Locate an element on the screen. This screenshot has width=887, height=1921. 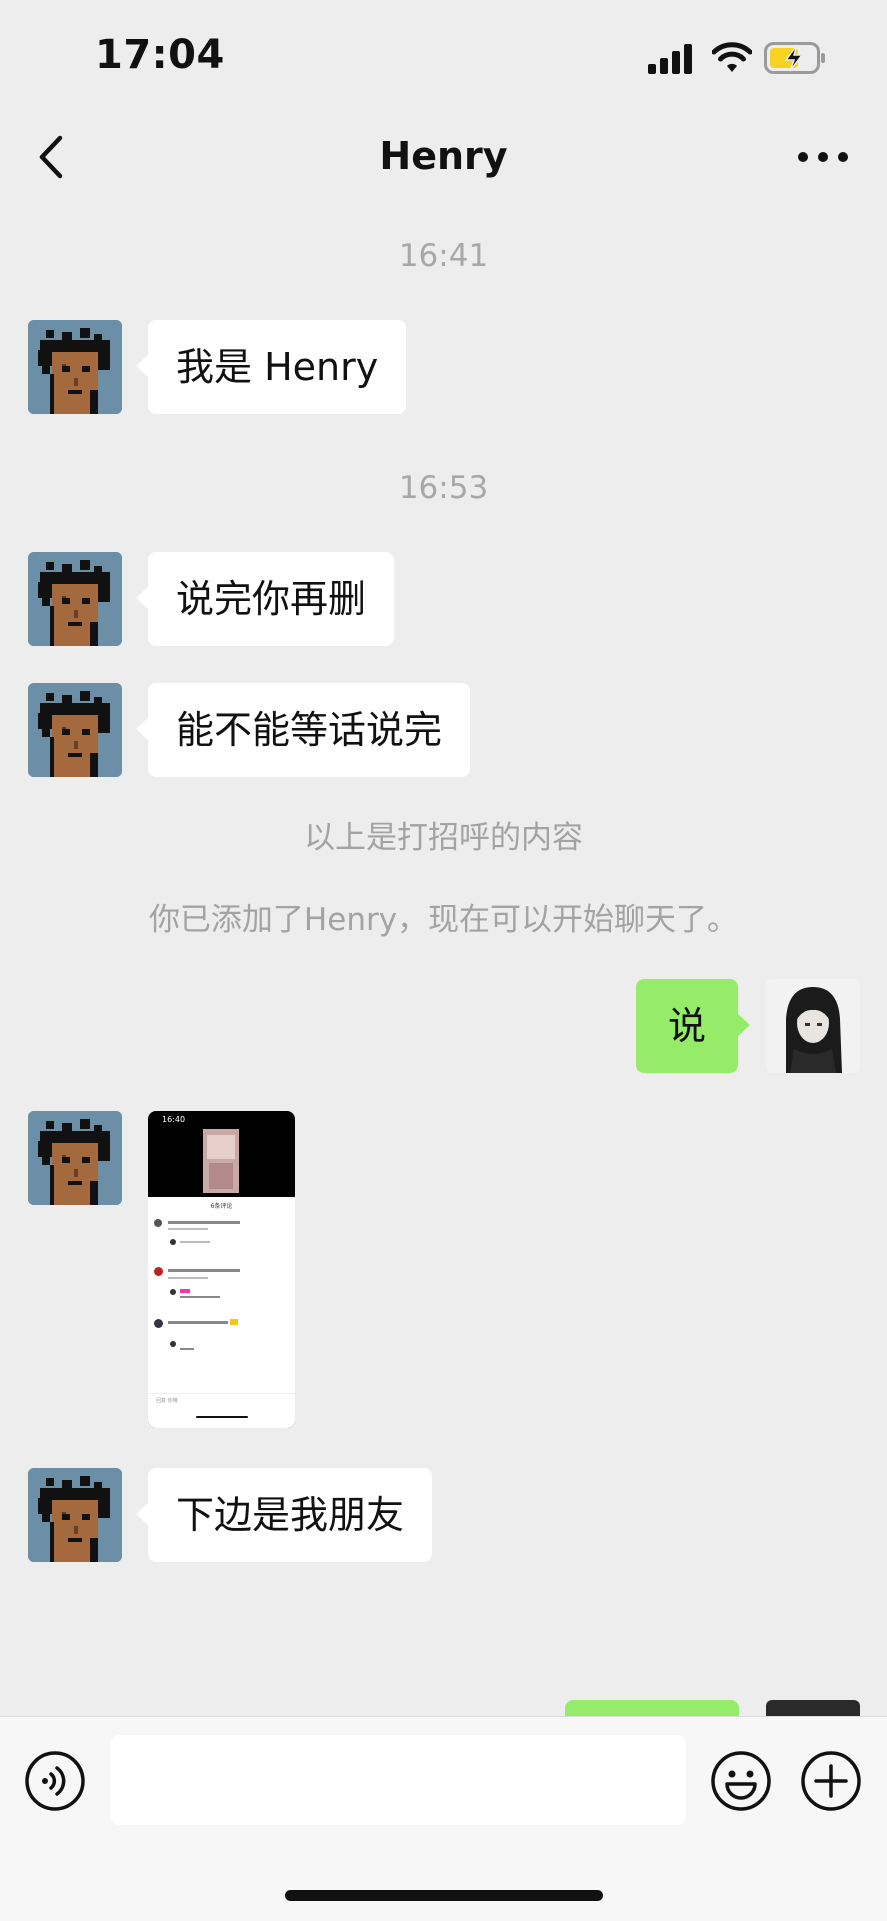
wifi-icon is located at coordinates (732, 57).